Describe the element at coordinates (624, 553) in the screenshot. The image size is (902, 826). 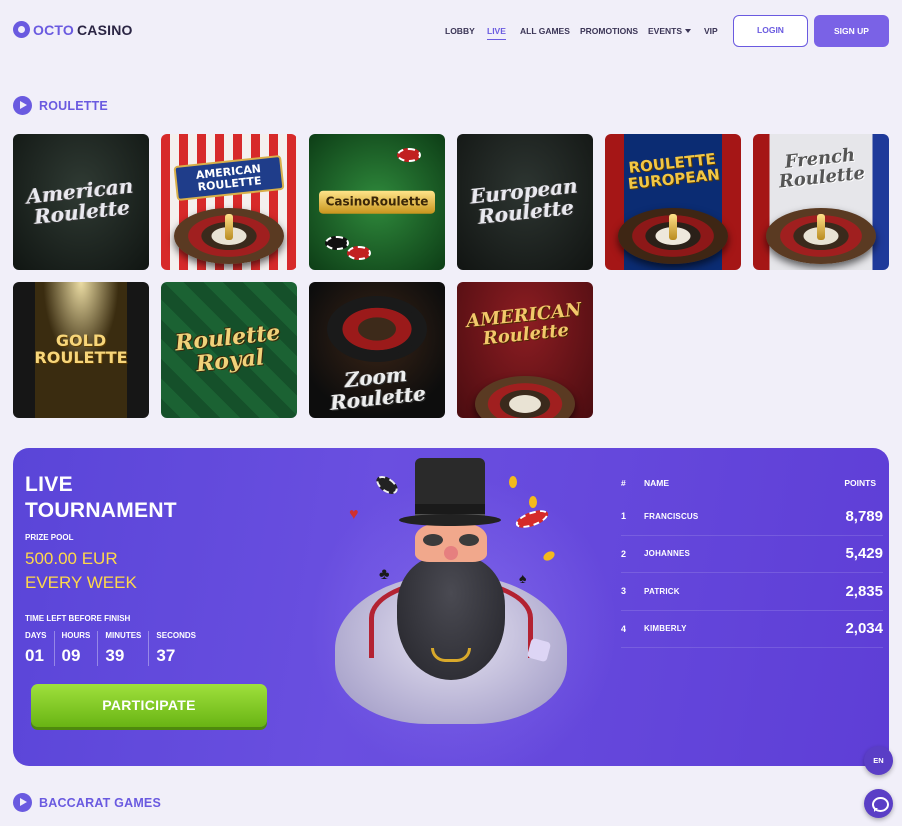
I see `row-rank: 2` at that location.